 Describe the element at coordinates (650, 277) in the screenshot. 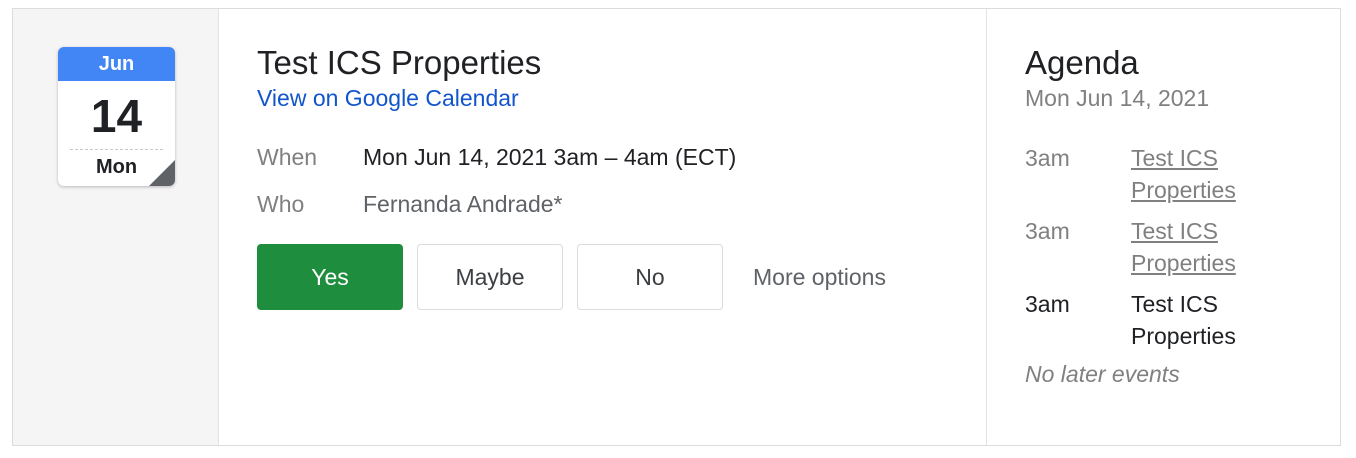

I see `rsvp-no-button: No` at that location.